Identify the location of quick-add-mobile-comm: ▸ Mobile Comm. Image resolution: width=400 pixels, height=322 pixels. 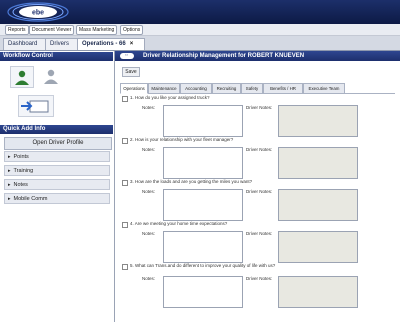
(57, 198).